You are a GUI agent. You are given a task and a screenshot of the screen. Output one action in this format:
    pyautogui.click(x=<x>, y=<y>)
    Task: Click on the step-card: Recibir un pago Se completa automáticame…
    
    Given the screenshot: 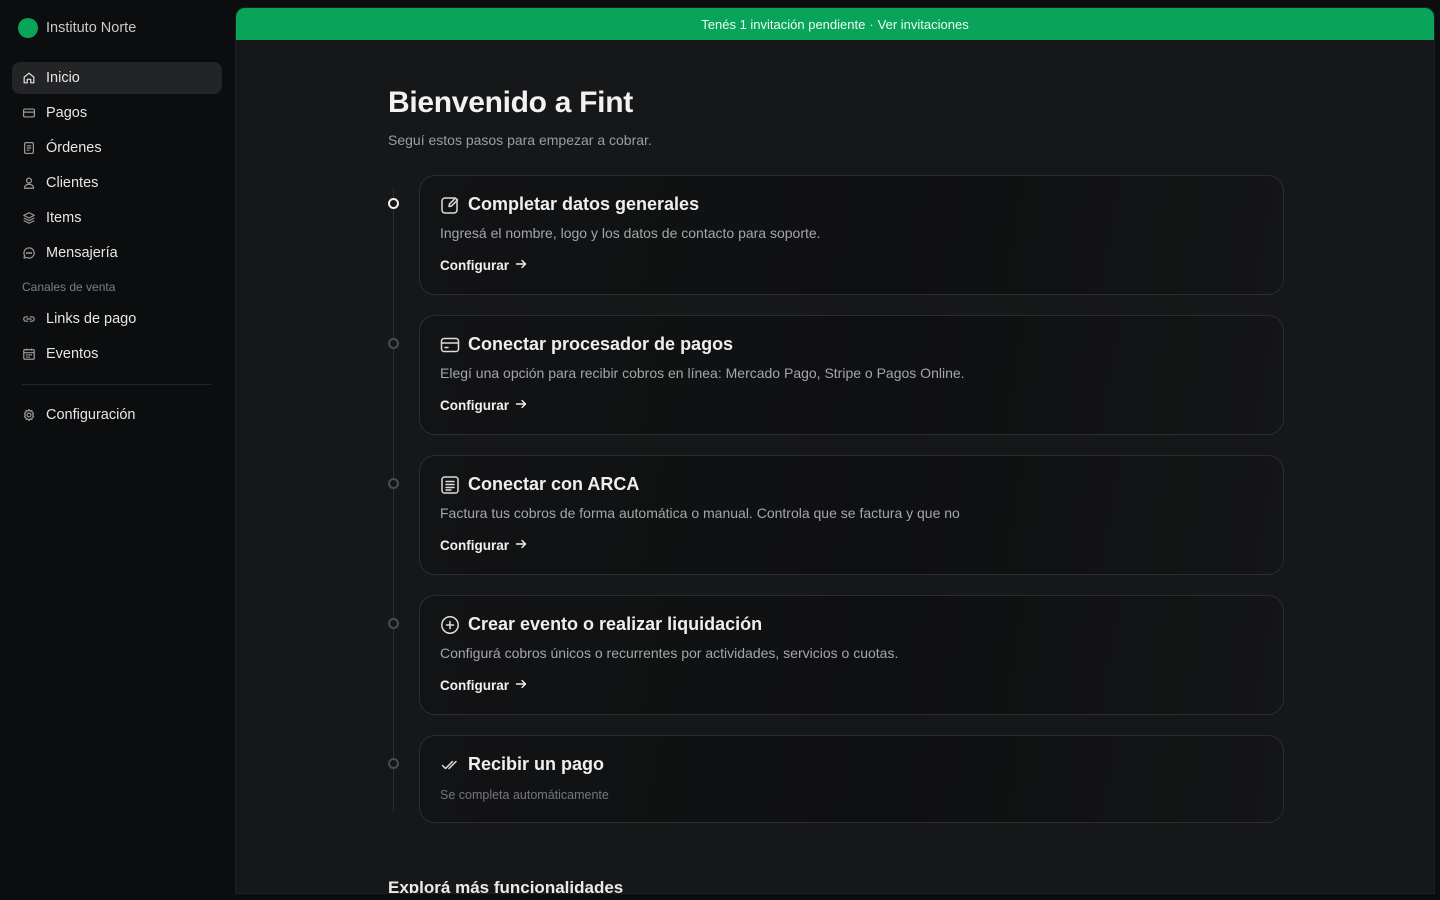 What is the action you would take?
    pyautogui.click(x=851, y=779)
    